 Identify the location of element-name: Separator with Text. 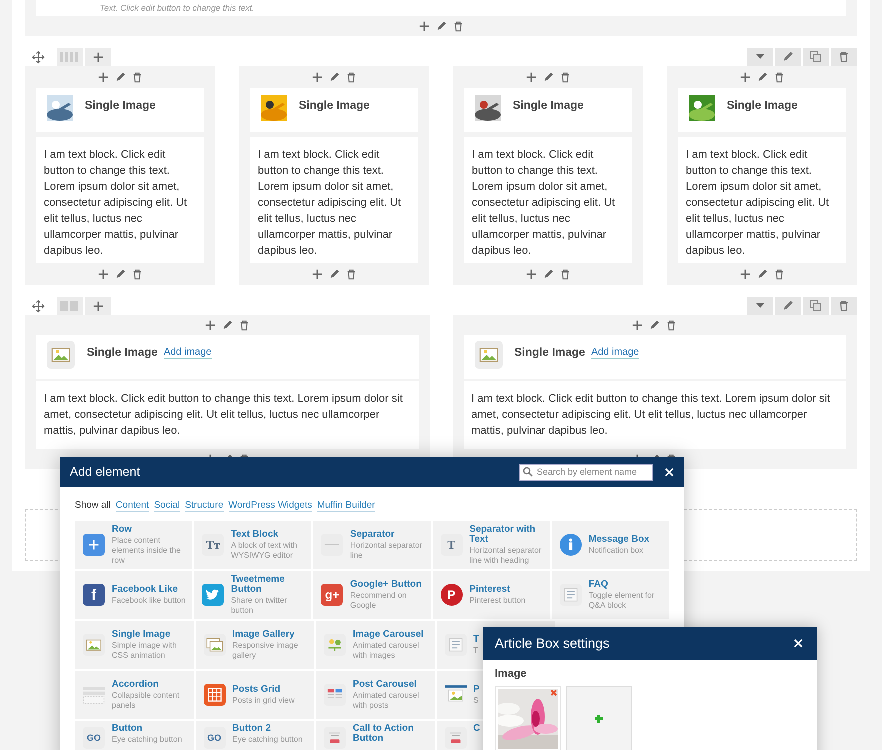
(503, 534).